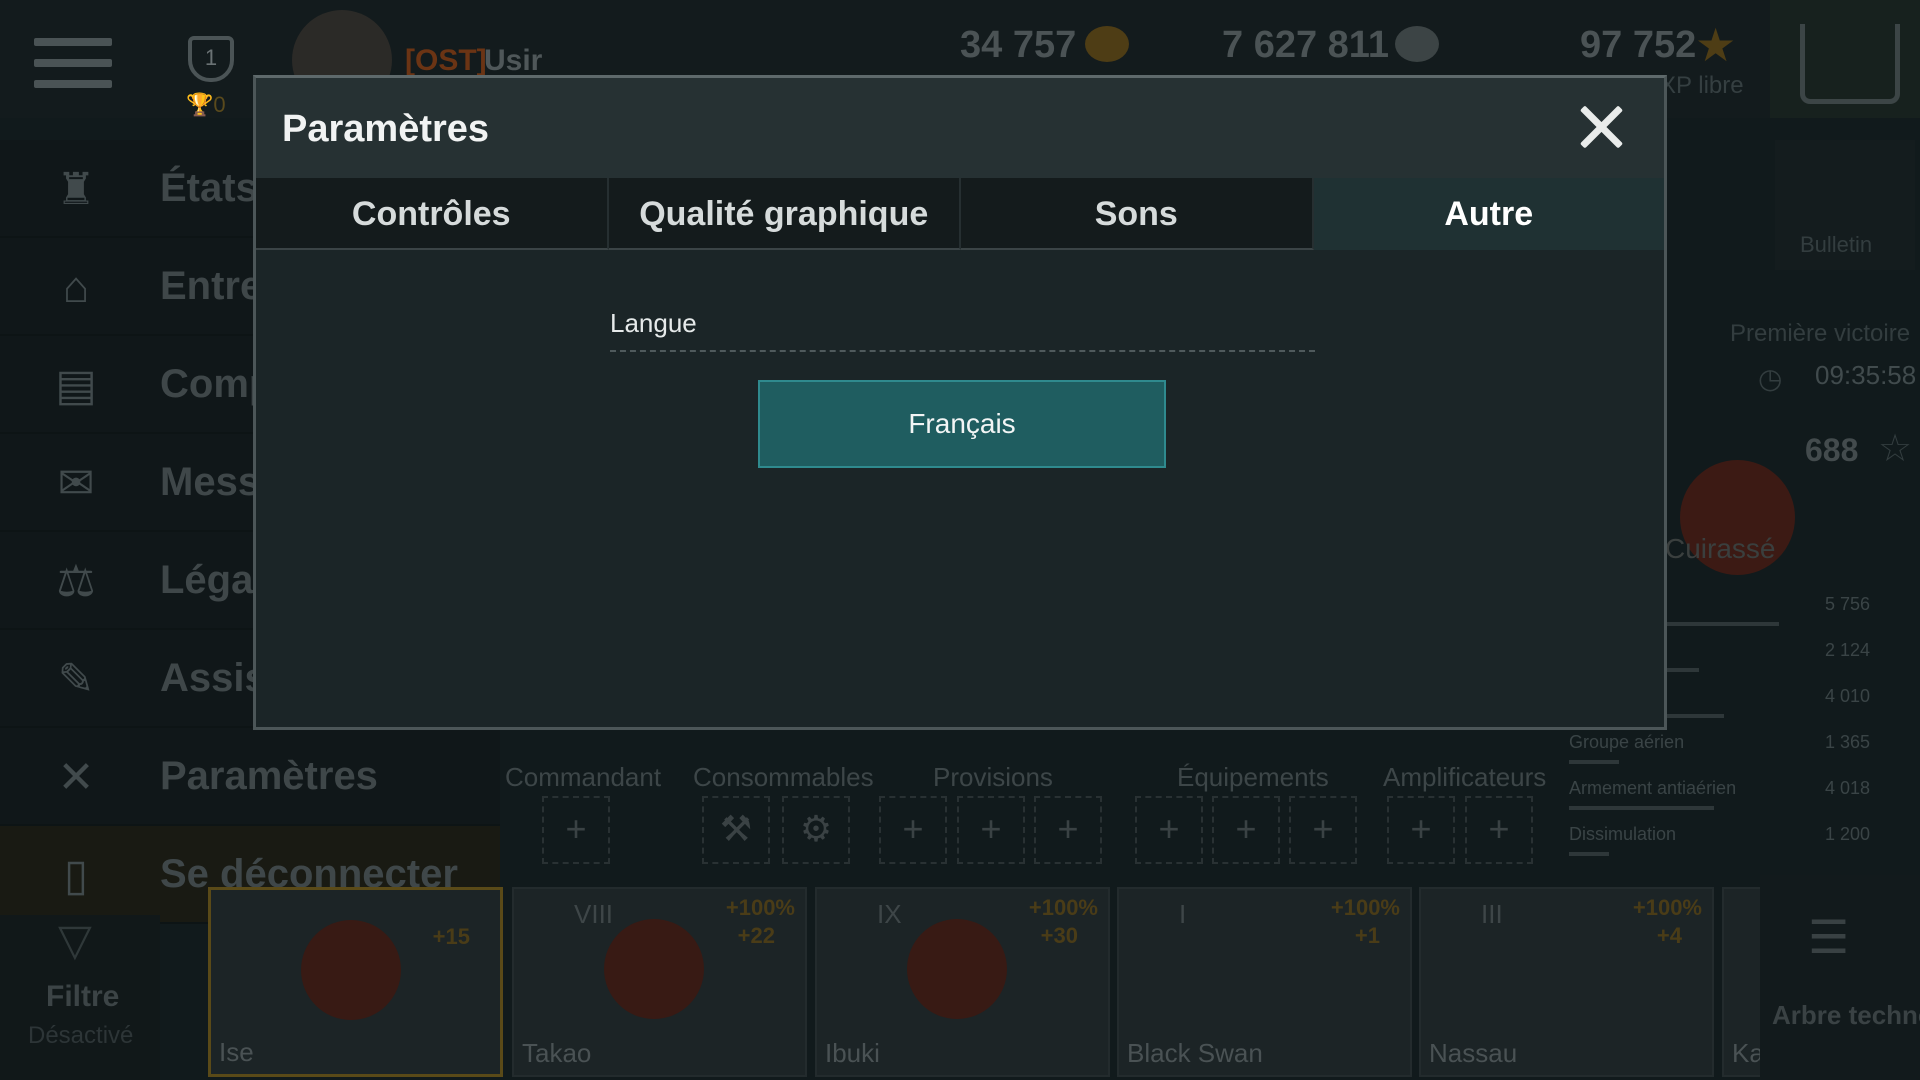 This screenshot has height=1080, width=1920. What do you see at coordinates (756, 935) in the screenshot?
I see `ship-wins: +22` at bounding box center [756, 935].